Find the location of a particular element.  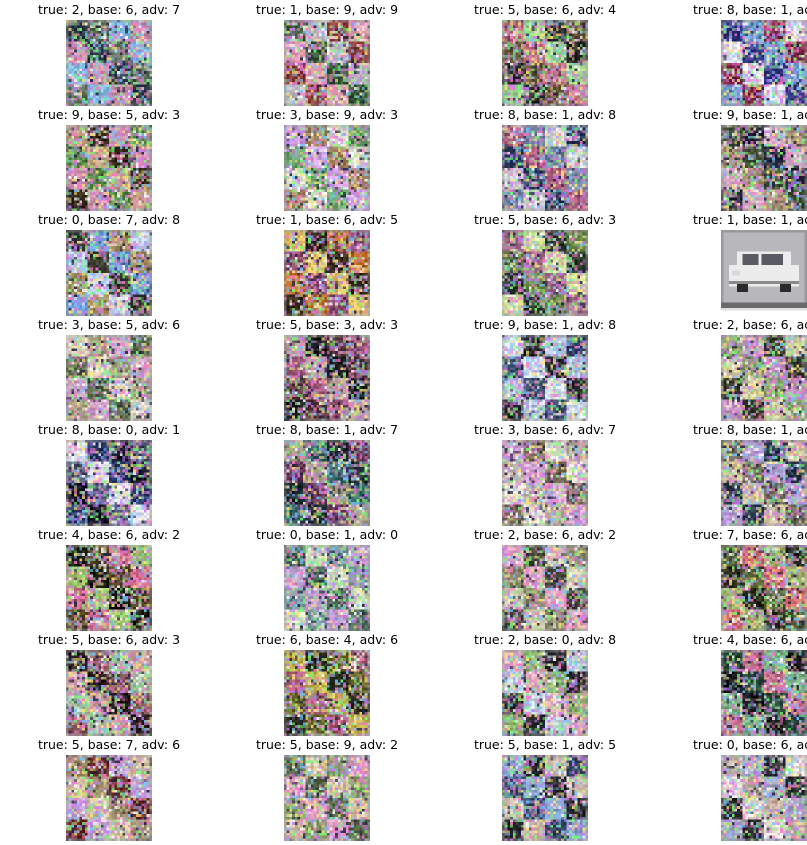

grid-panel: true: 0, base: 6, adv: 0 is located at coordinates (738, 789).